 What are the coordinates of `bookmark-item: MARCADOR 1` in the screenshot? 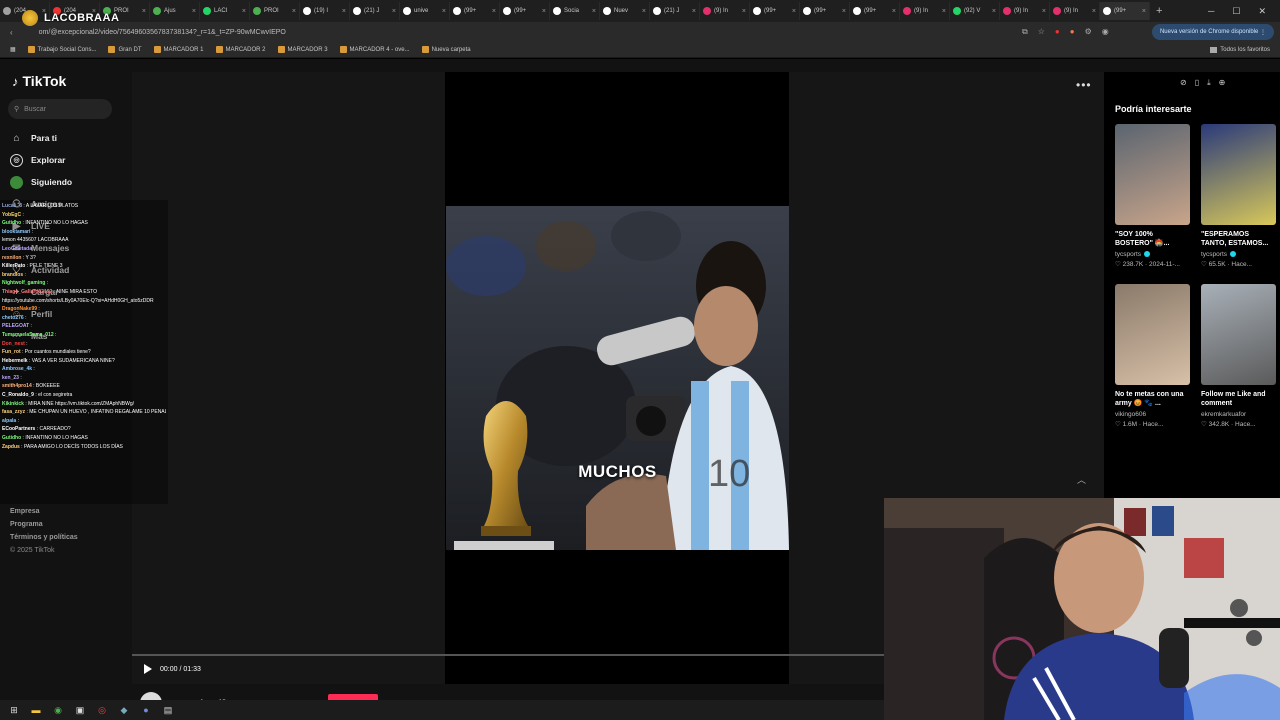 It's located at (178, 49).